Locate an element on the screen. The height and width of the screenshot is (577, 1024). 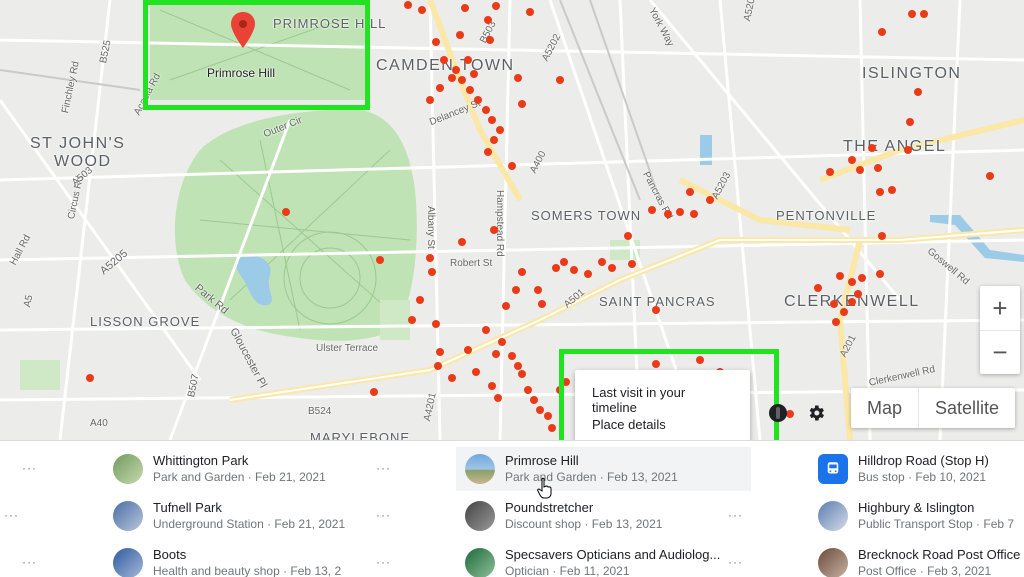
settings-gear-icon is located at coordinates (816, 413).